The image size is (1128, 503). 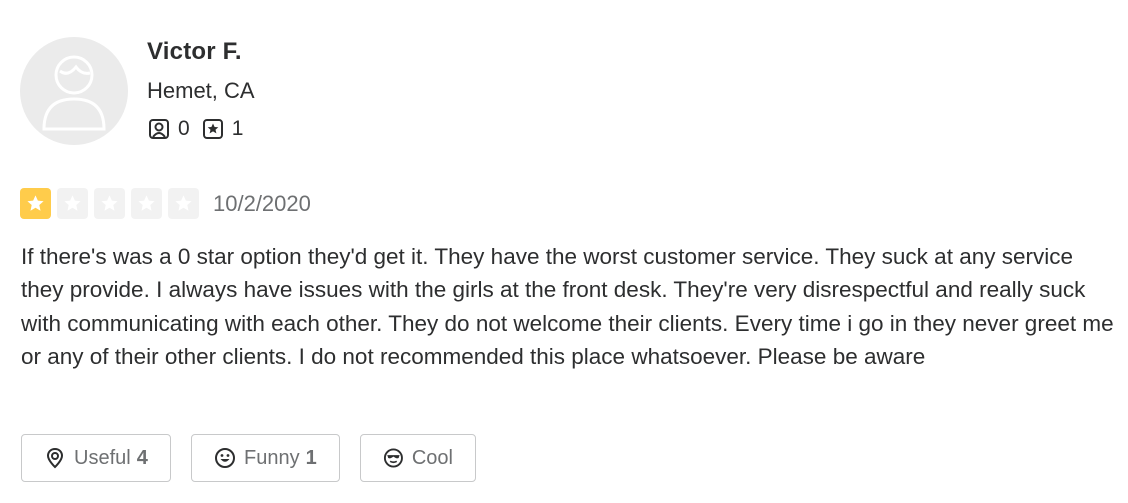 What do you see at coordinates (432, 457) in the screenshot?
I see `cool-label: Cool` at bounding box center [432, 457].